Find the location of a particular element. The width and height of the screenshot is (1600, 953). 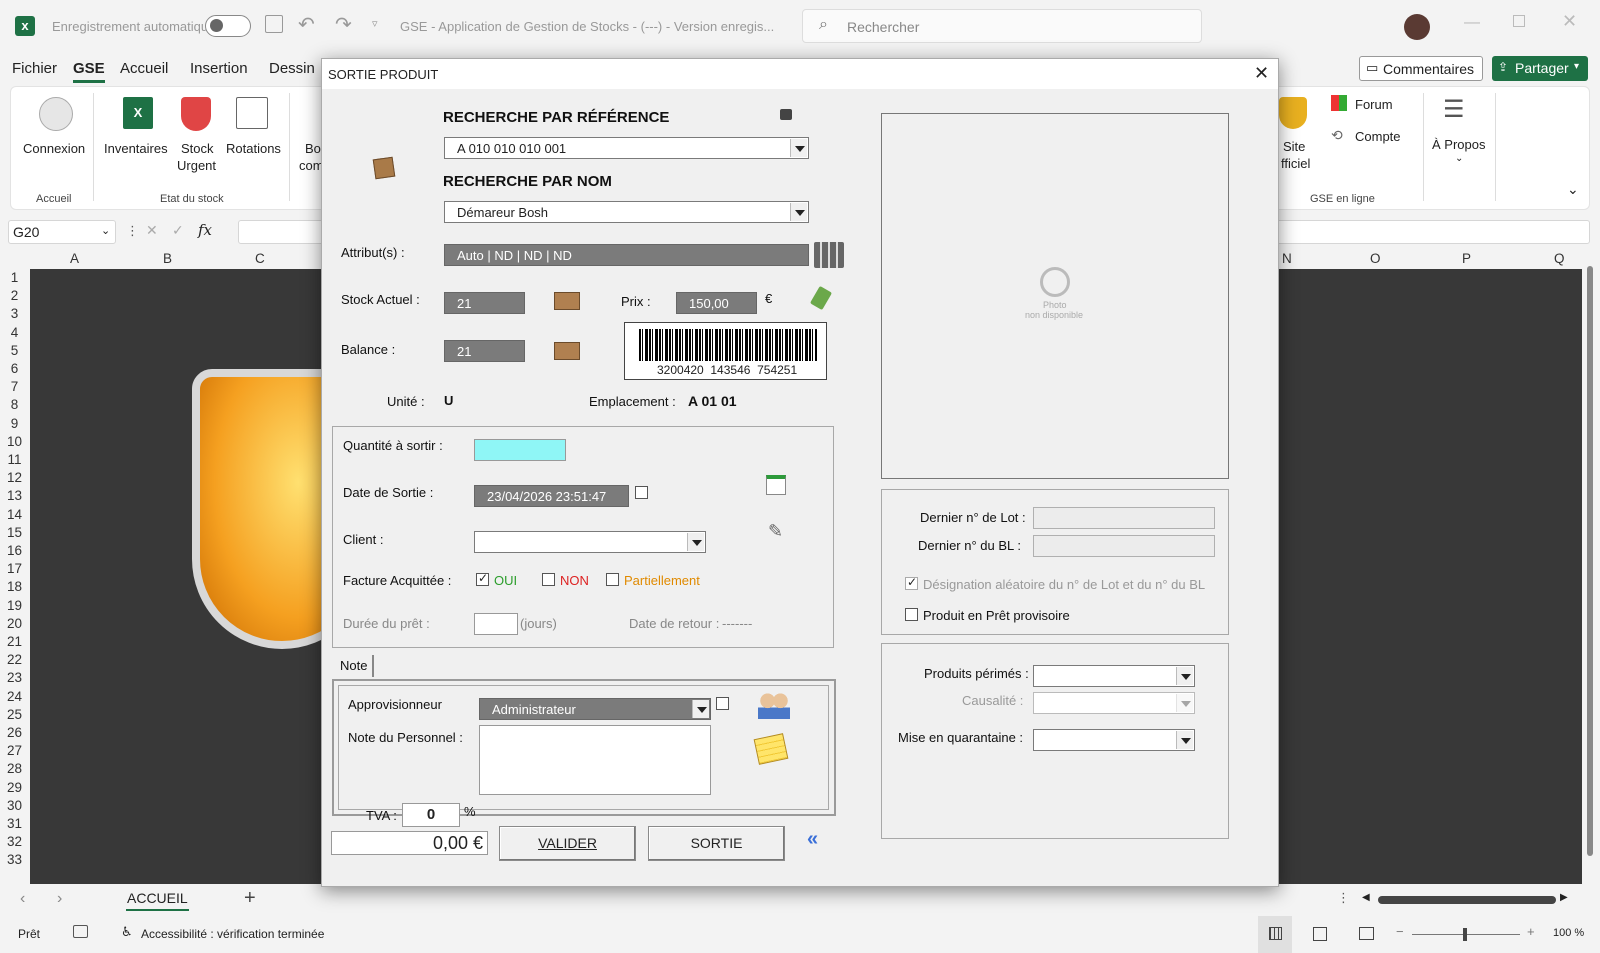

collapse-left-icon: « is located at coordinates (812, 839).